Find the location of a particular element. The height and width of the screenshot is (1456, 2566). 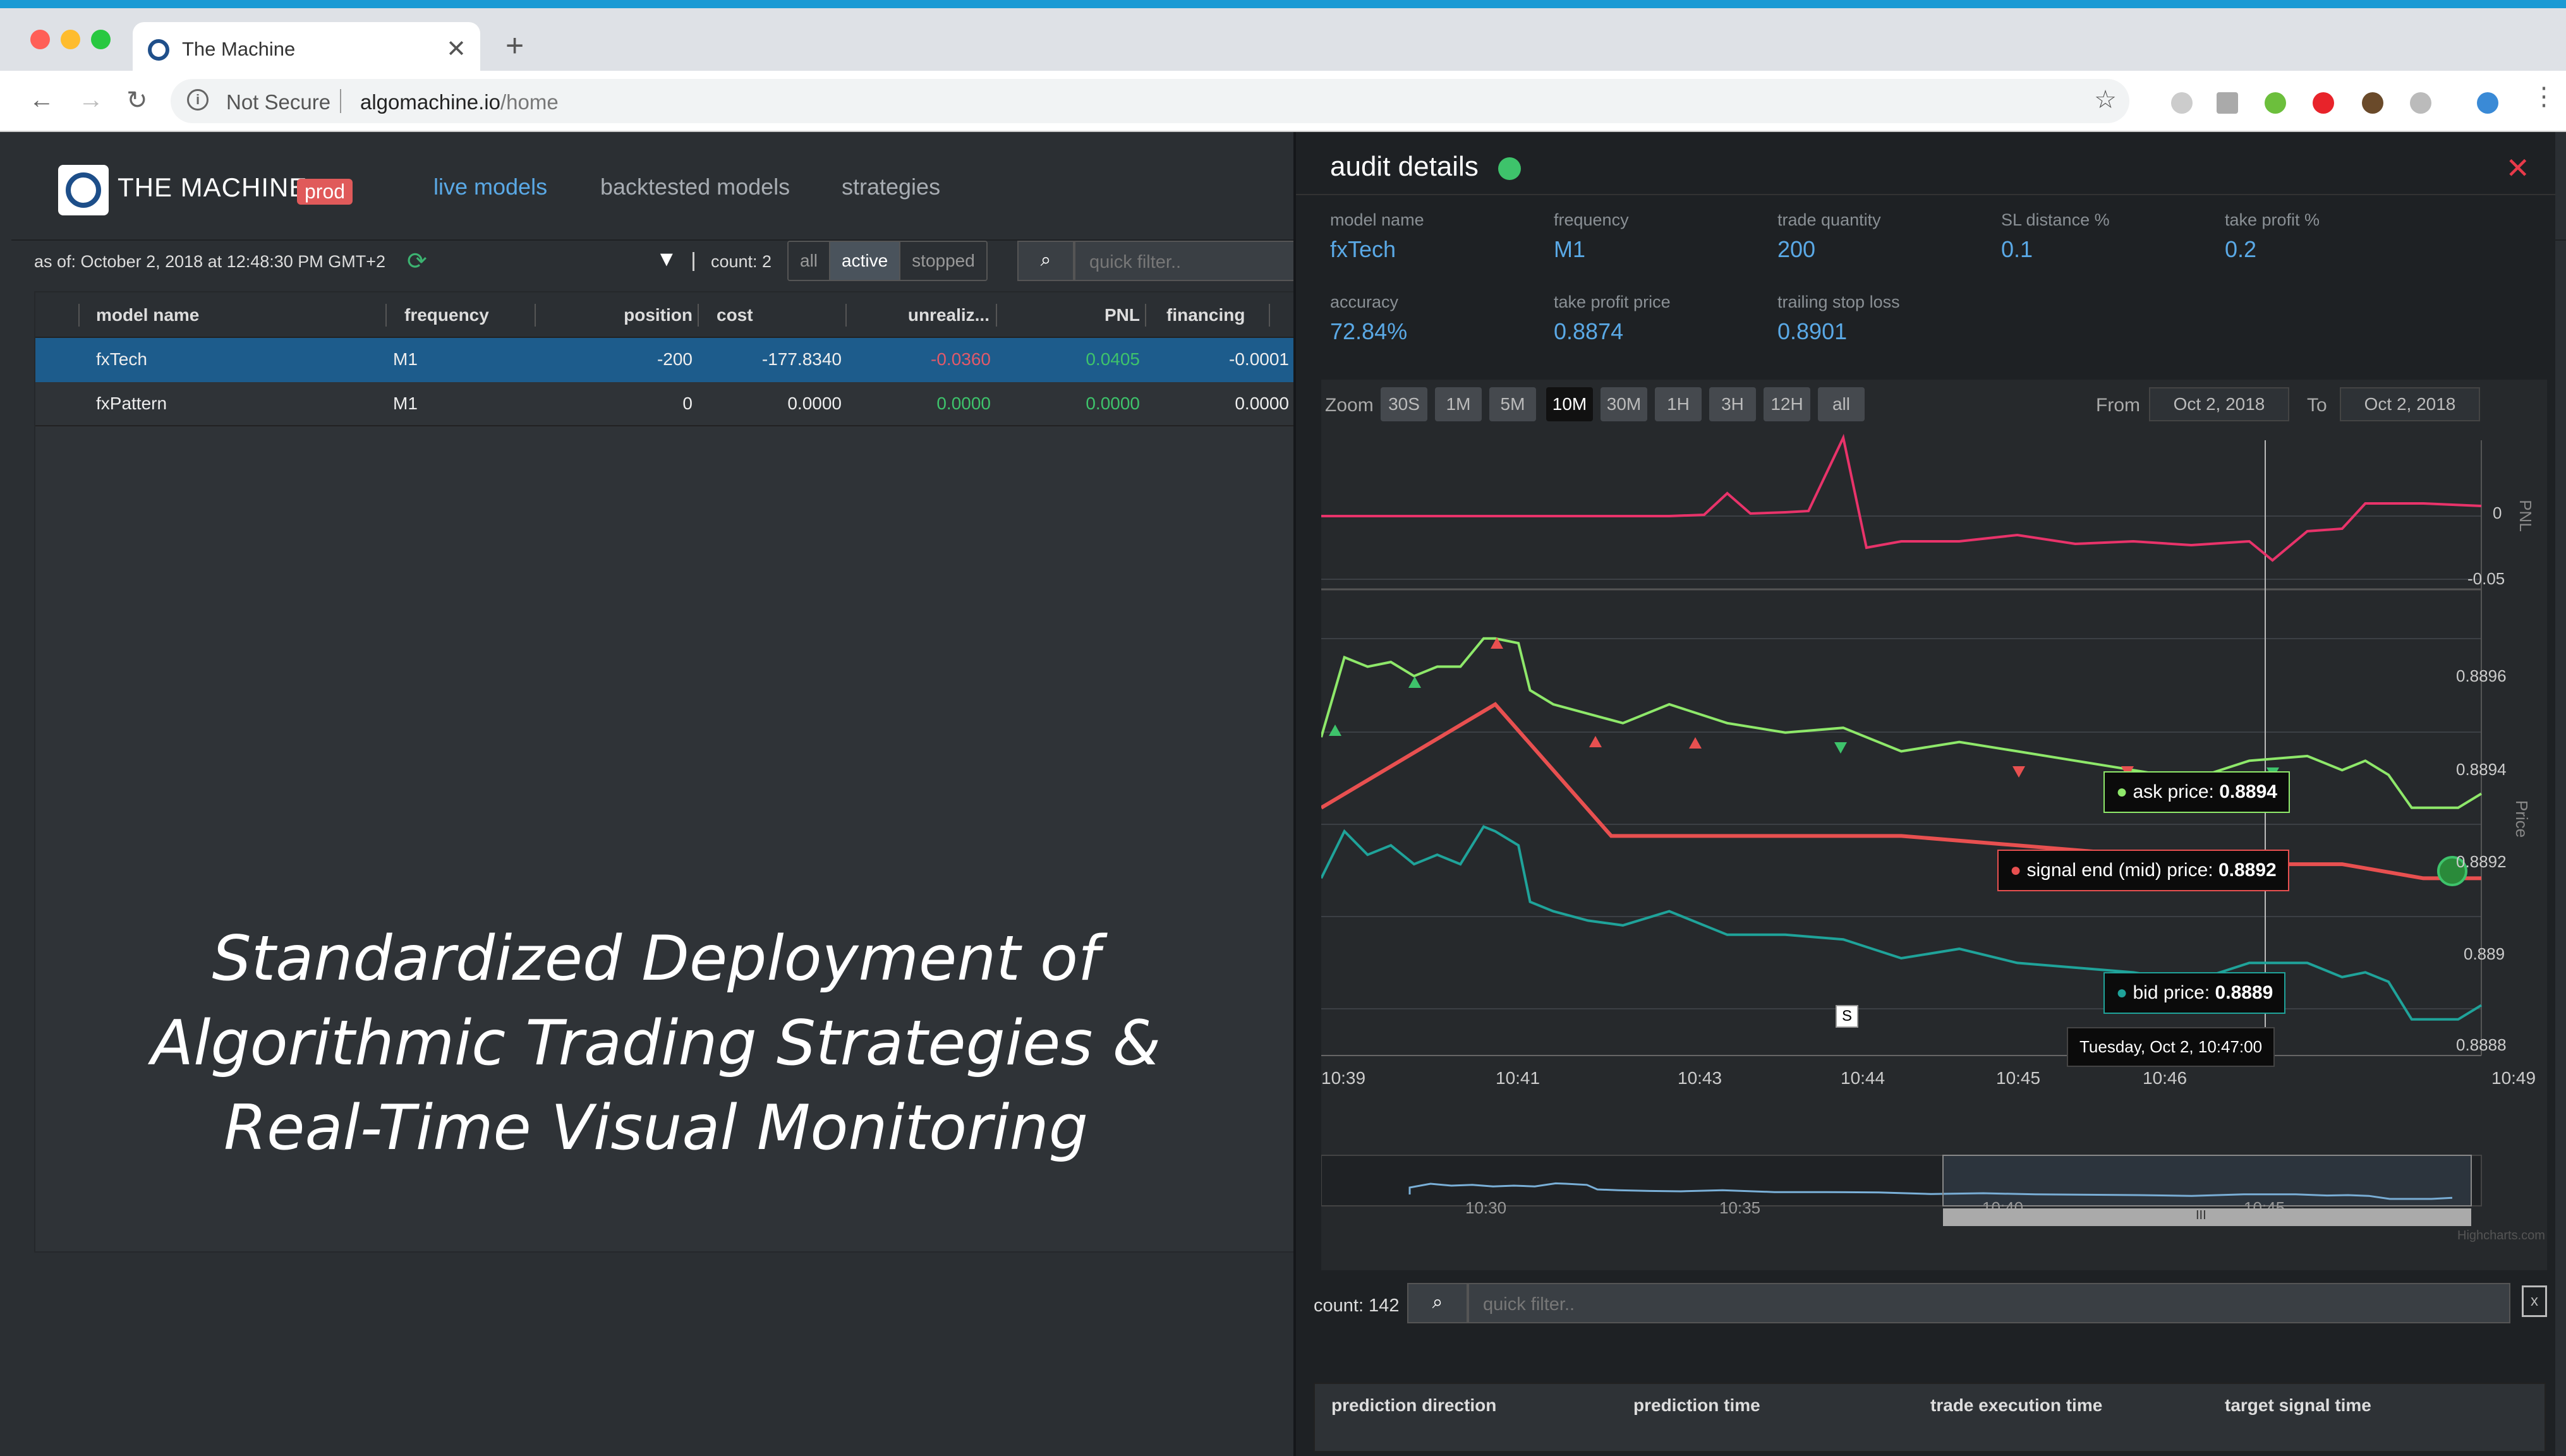

scrollbar-grip-icon: III is located at coordinates (2201, 1215).